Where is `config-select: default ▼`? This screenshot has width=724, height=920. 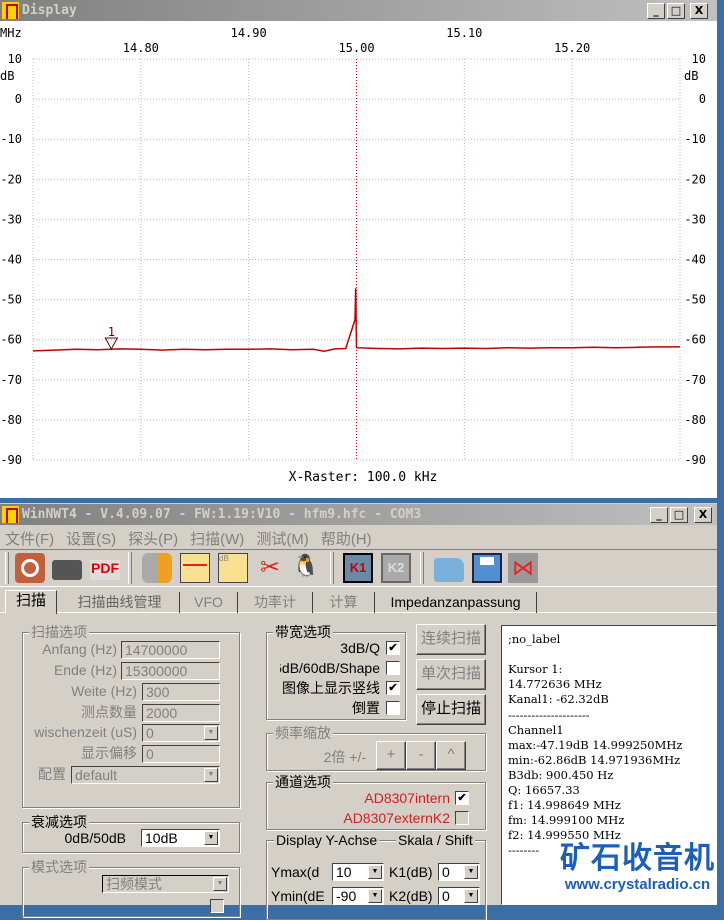 config-select: default ▼ is located at coordinates (145, 775).